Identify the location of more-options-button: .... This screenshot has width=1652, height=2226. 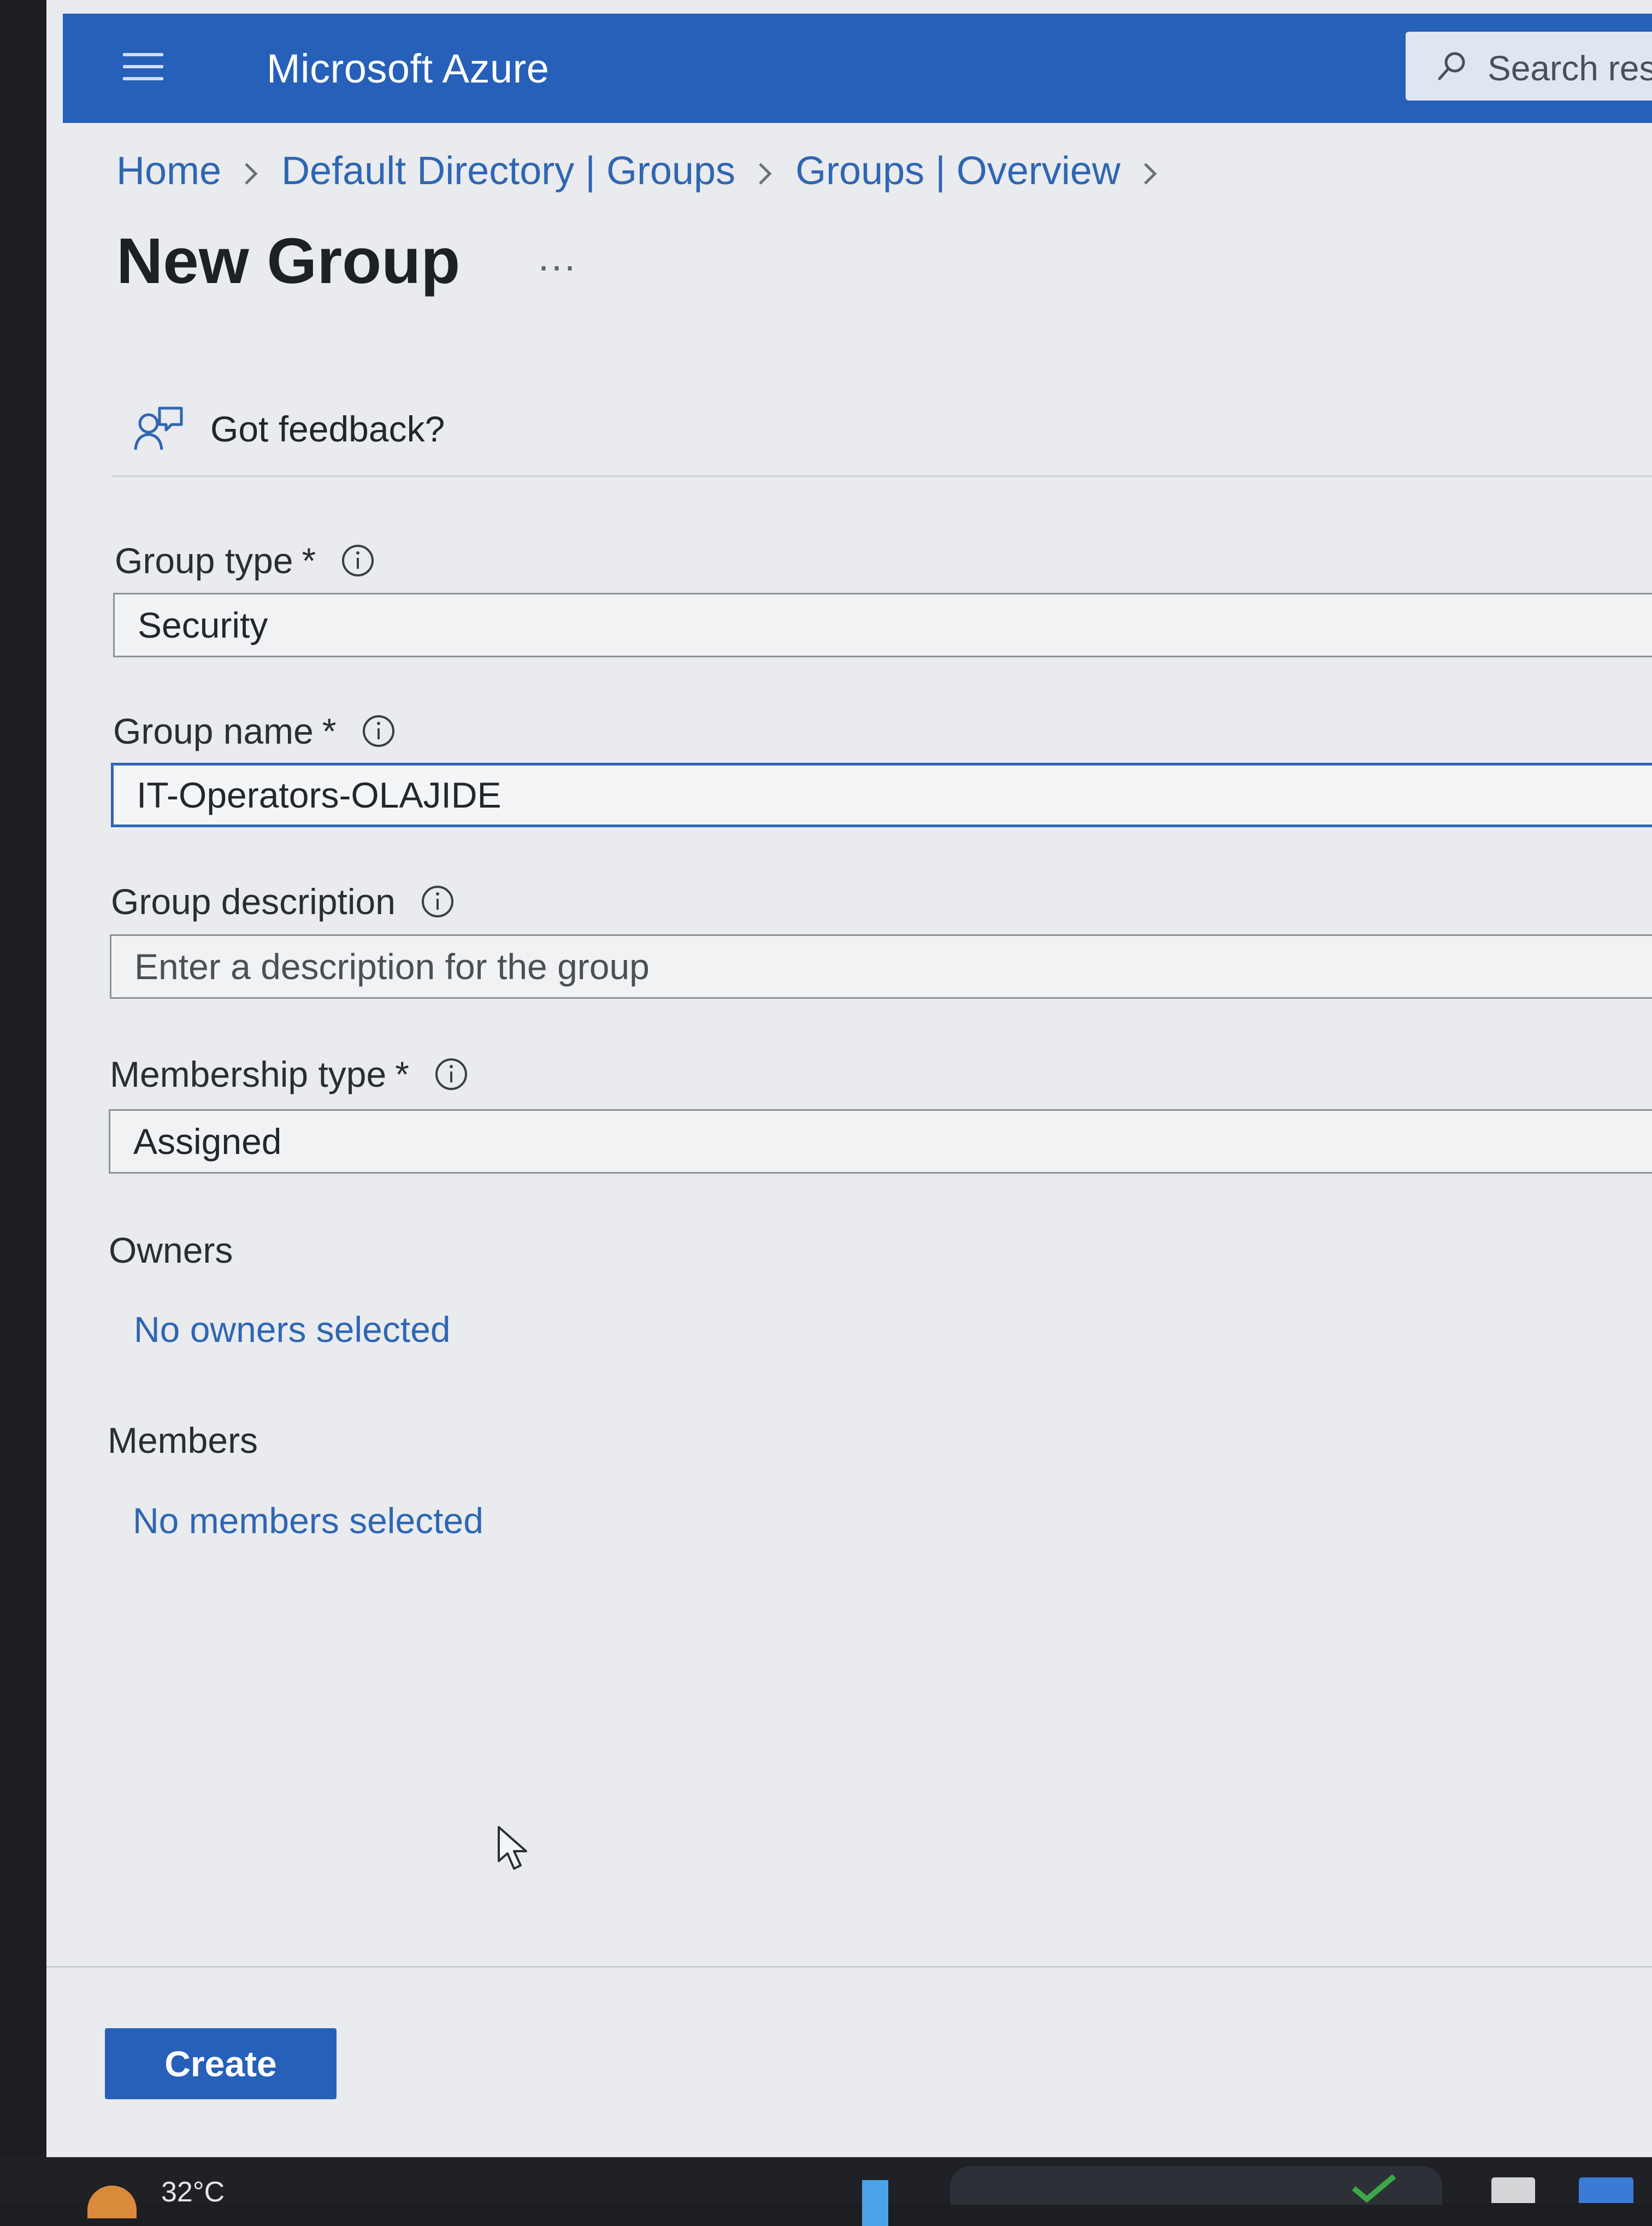
(557, 257).